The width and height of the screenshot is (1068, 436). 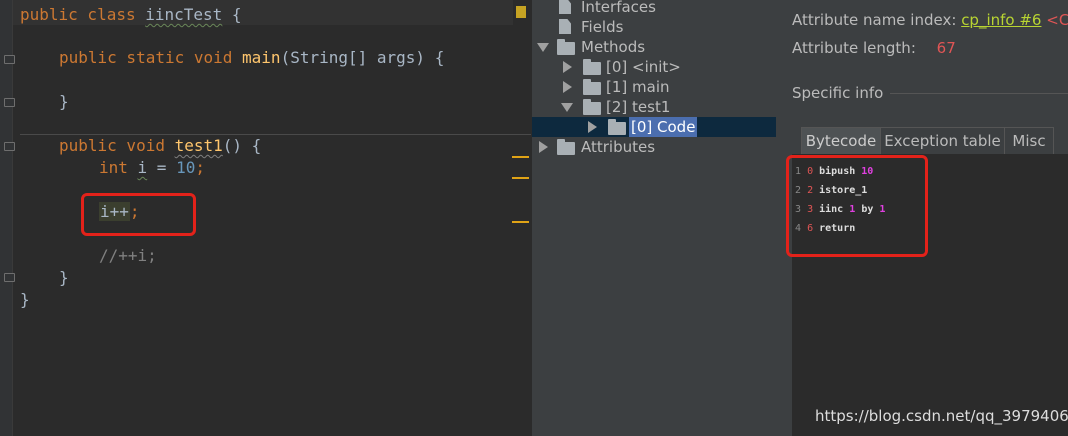 I want to click on tree-item-test1: [2] test1, so click(x=654, y=107).